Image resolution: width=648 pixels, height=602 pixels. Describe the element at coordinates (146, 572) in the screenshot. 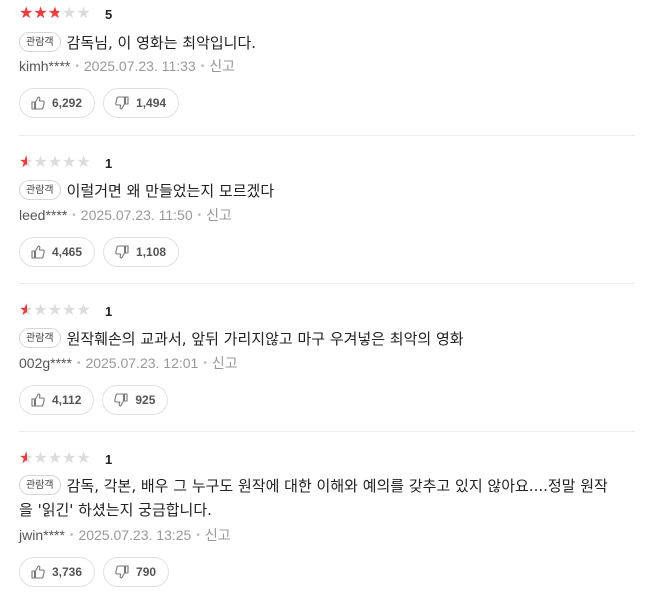

I see `dislike-count: 790` at that location.